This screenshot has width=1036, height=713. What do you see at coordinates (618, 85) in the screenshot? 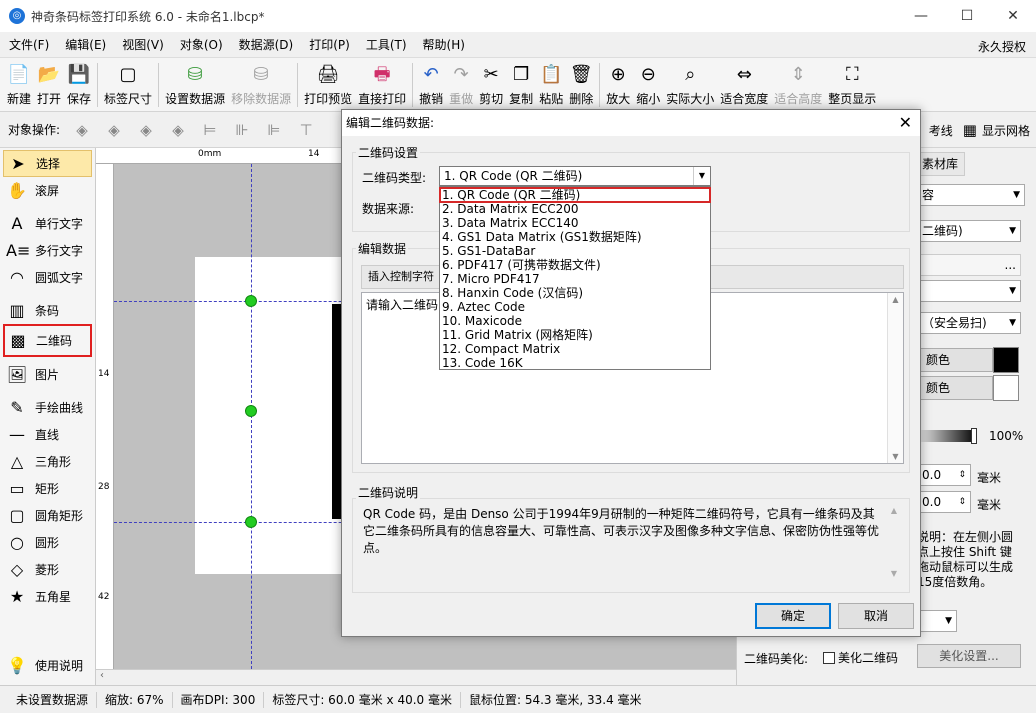
I see `zoom-in-button: ⊕ 放大` at bounding box center [618, 85].